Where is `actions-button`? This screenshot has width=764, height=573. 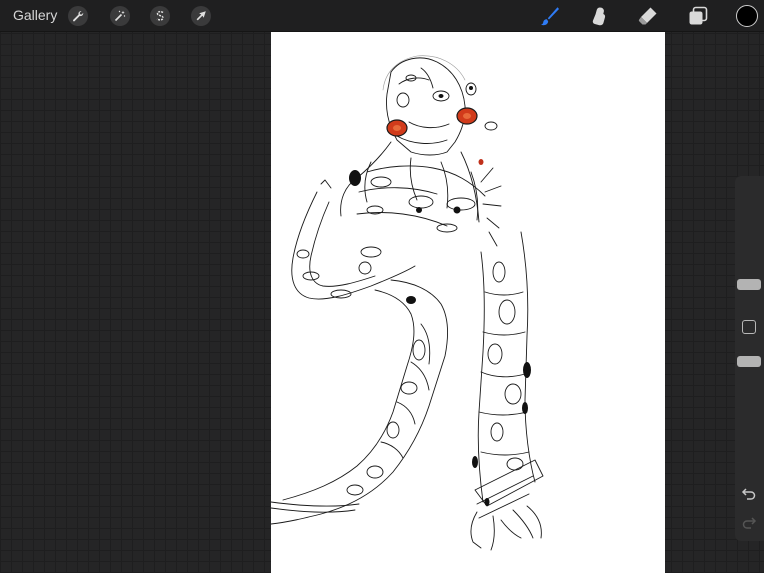 actions-button is located at coordinates (78, 16).